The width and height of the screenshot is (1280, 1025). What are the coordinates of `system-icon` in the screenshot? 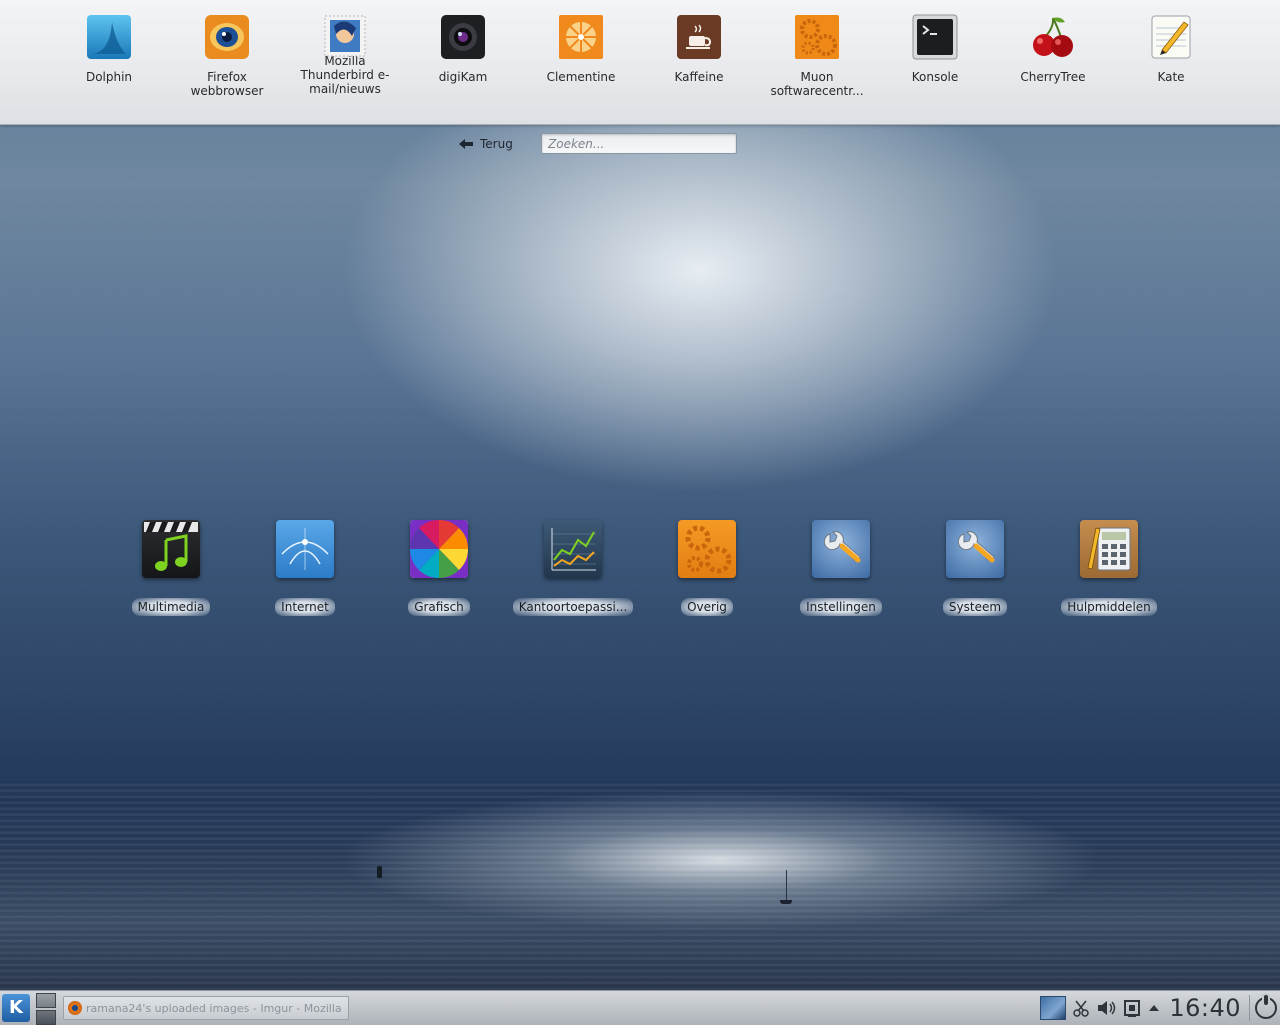 It's located at (975, 549).